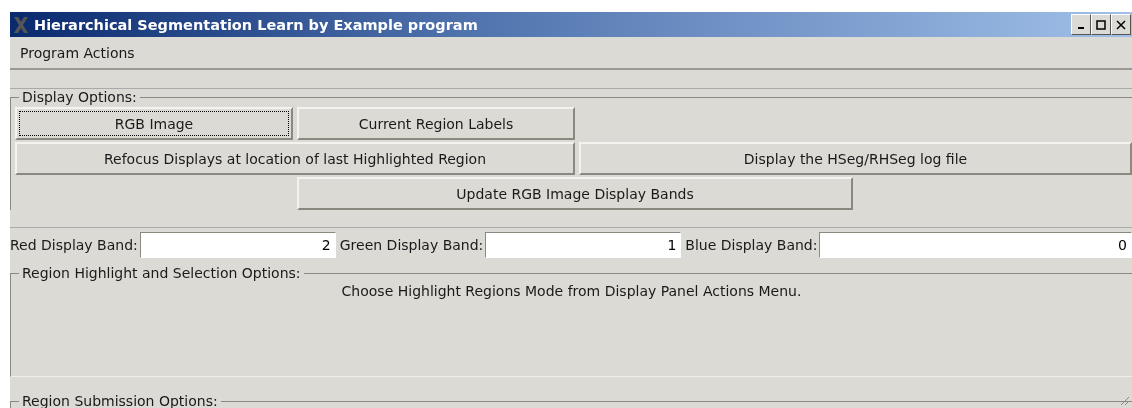  Describe the element at coordinates (256, 24) in the screenshot. I see `window-title: Hierarchical Segmentation Learn by Example program` at that location.